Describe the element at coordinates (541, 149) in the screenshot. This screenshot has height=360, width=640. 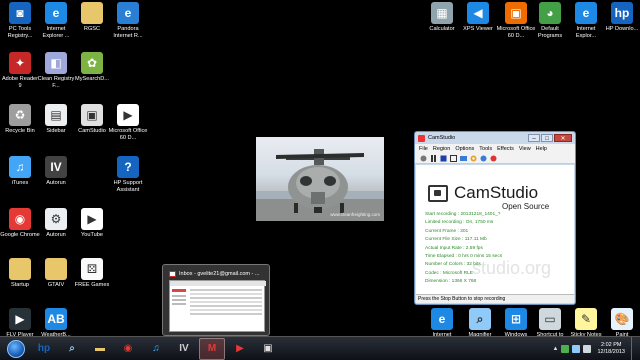
I see `menu-help: Help` at that location.